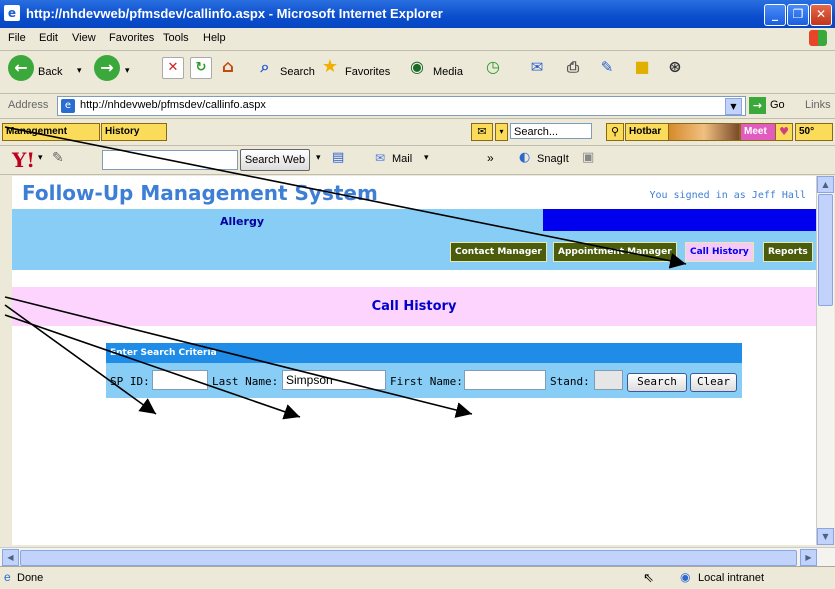 Image resolution: width=835 pixels, height=589 pixels. I want to click on weather-link: 50°, so click(814, 132).